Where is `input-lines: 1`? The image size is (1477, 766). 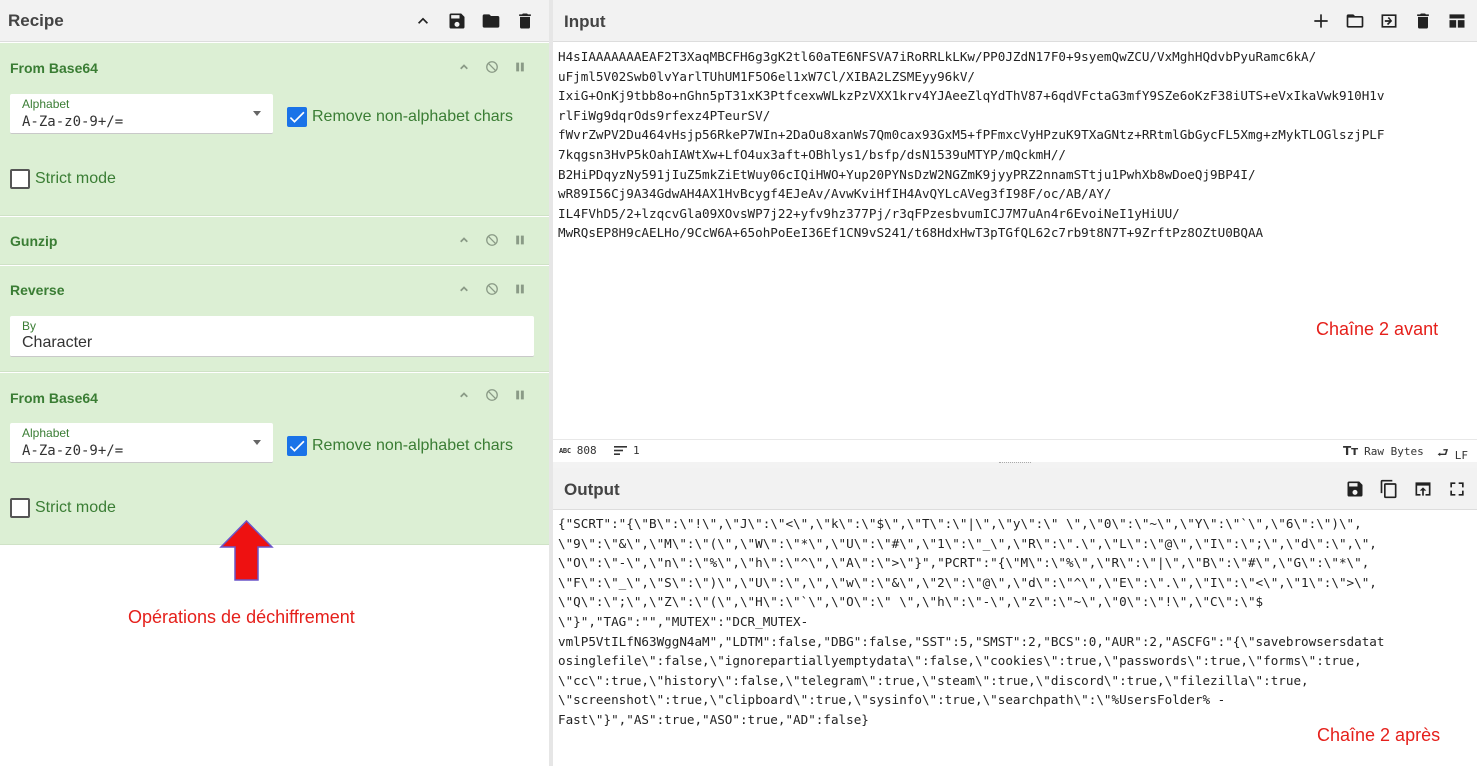
input-lines: 1 is located at coordinates (627, 450).